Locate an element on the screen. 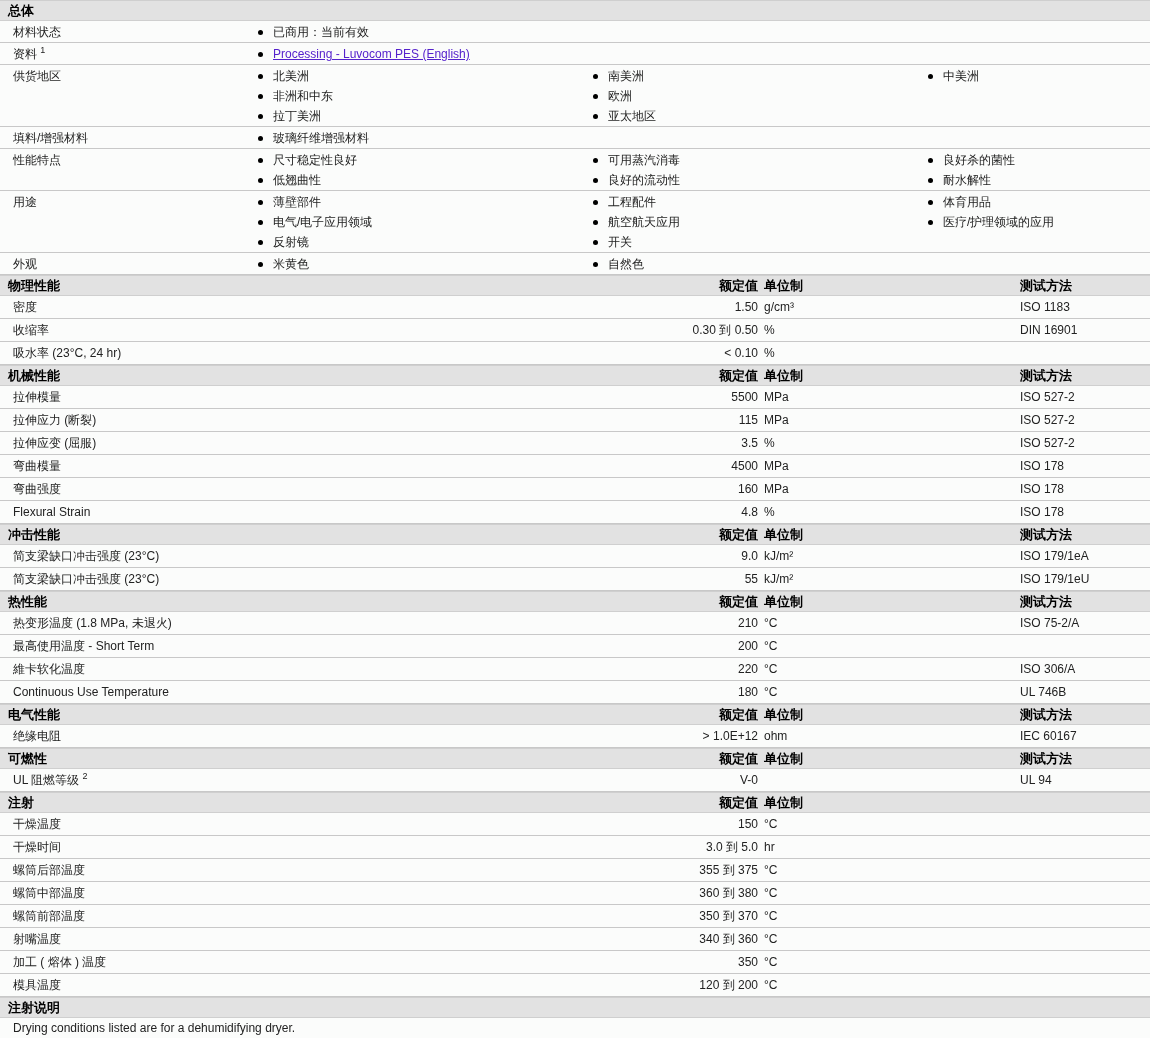 Image resolution: width=1150 pixels, height=1038 pixels. property-value: 4.8 is located at coordinates (749, 512).